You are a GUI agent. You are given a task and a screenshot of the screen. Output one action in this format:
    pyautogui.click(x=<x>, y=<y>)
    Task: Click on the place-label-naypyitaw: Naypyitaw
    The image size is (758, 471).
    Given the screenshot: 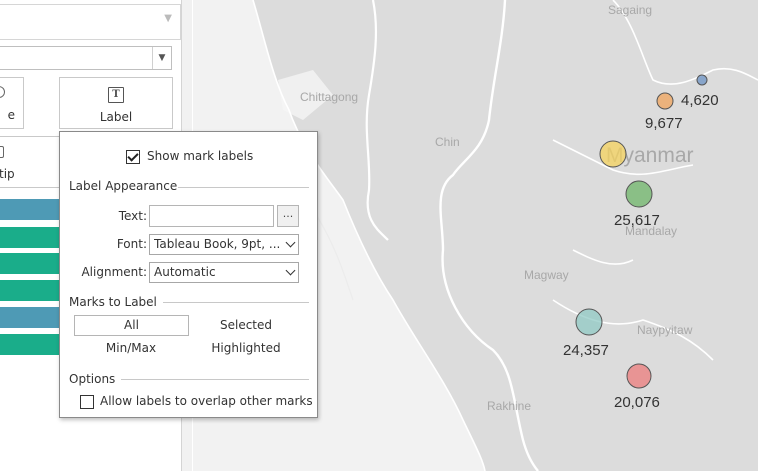 What is the action you would take?
    pyautogui.click(x=665, y=330)
    